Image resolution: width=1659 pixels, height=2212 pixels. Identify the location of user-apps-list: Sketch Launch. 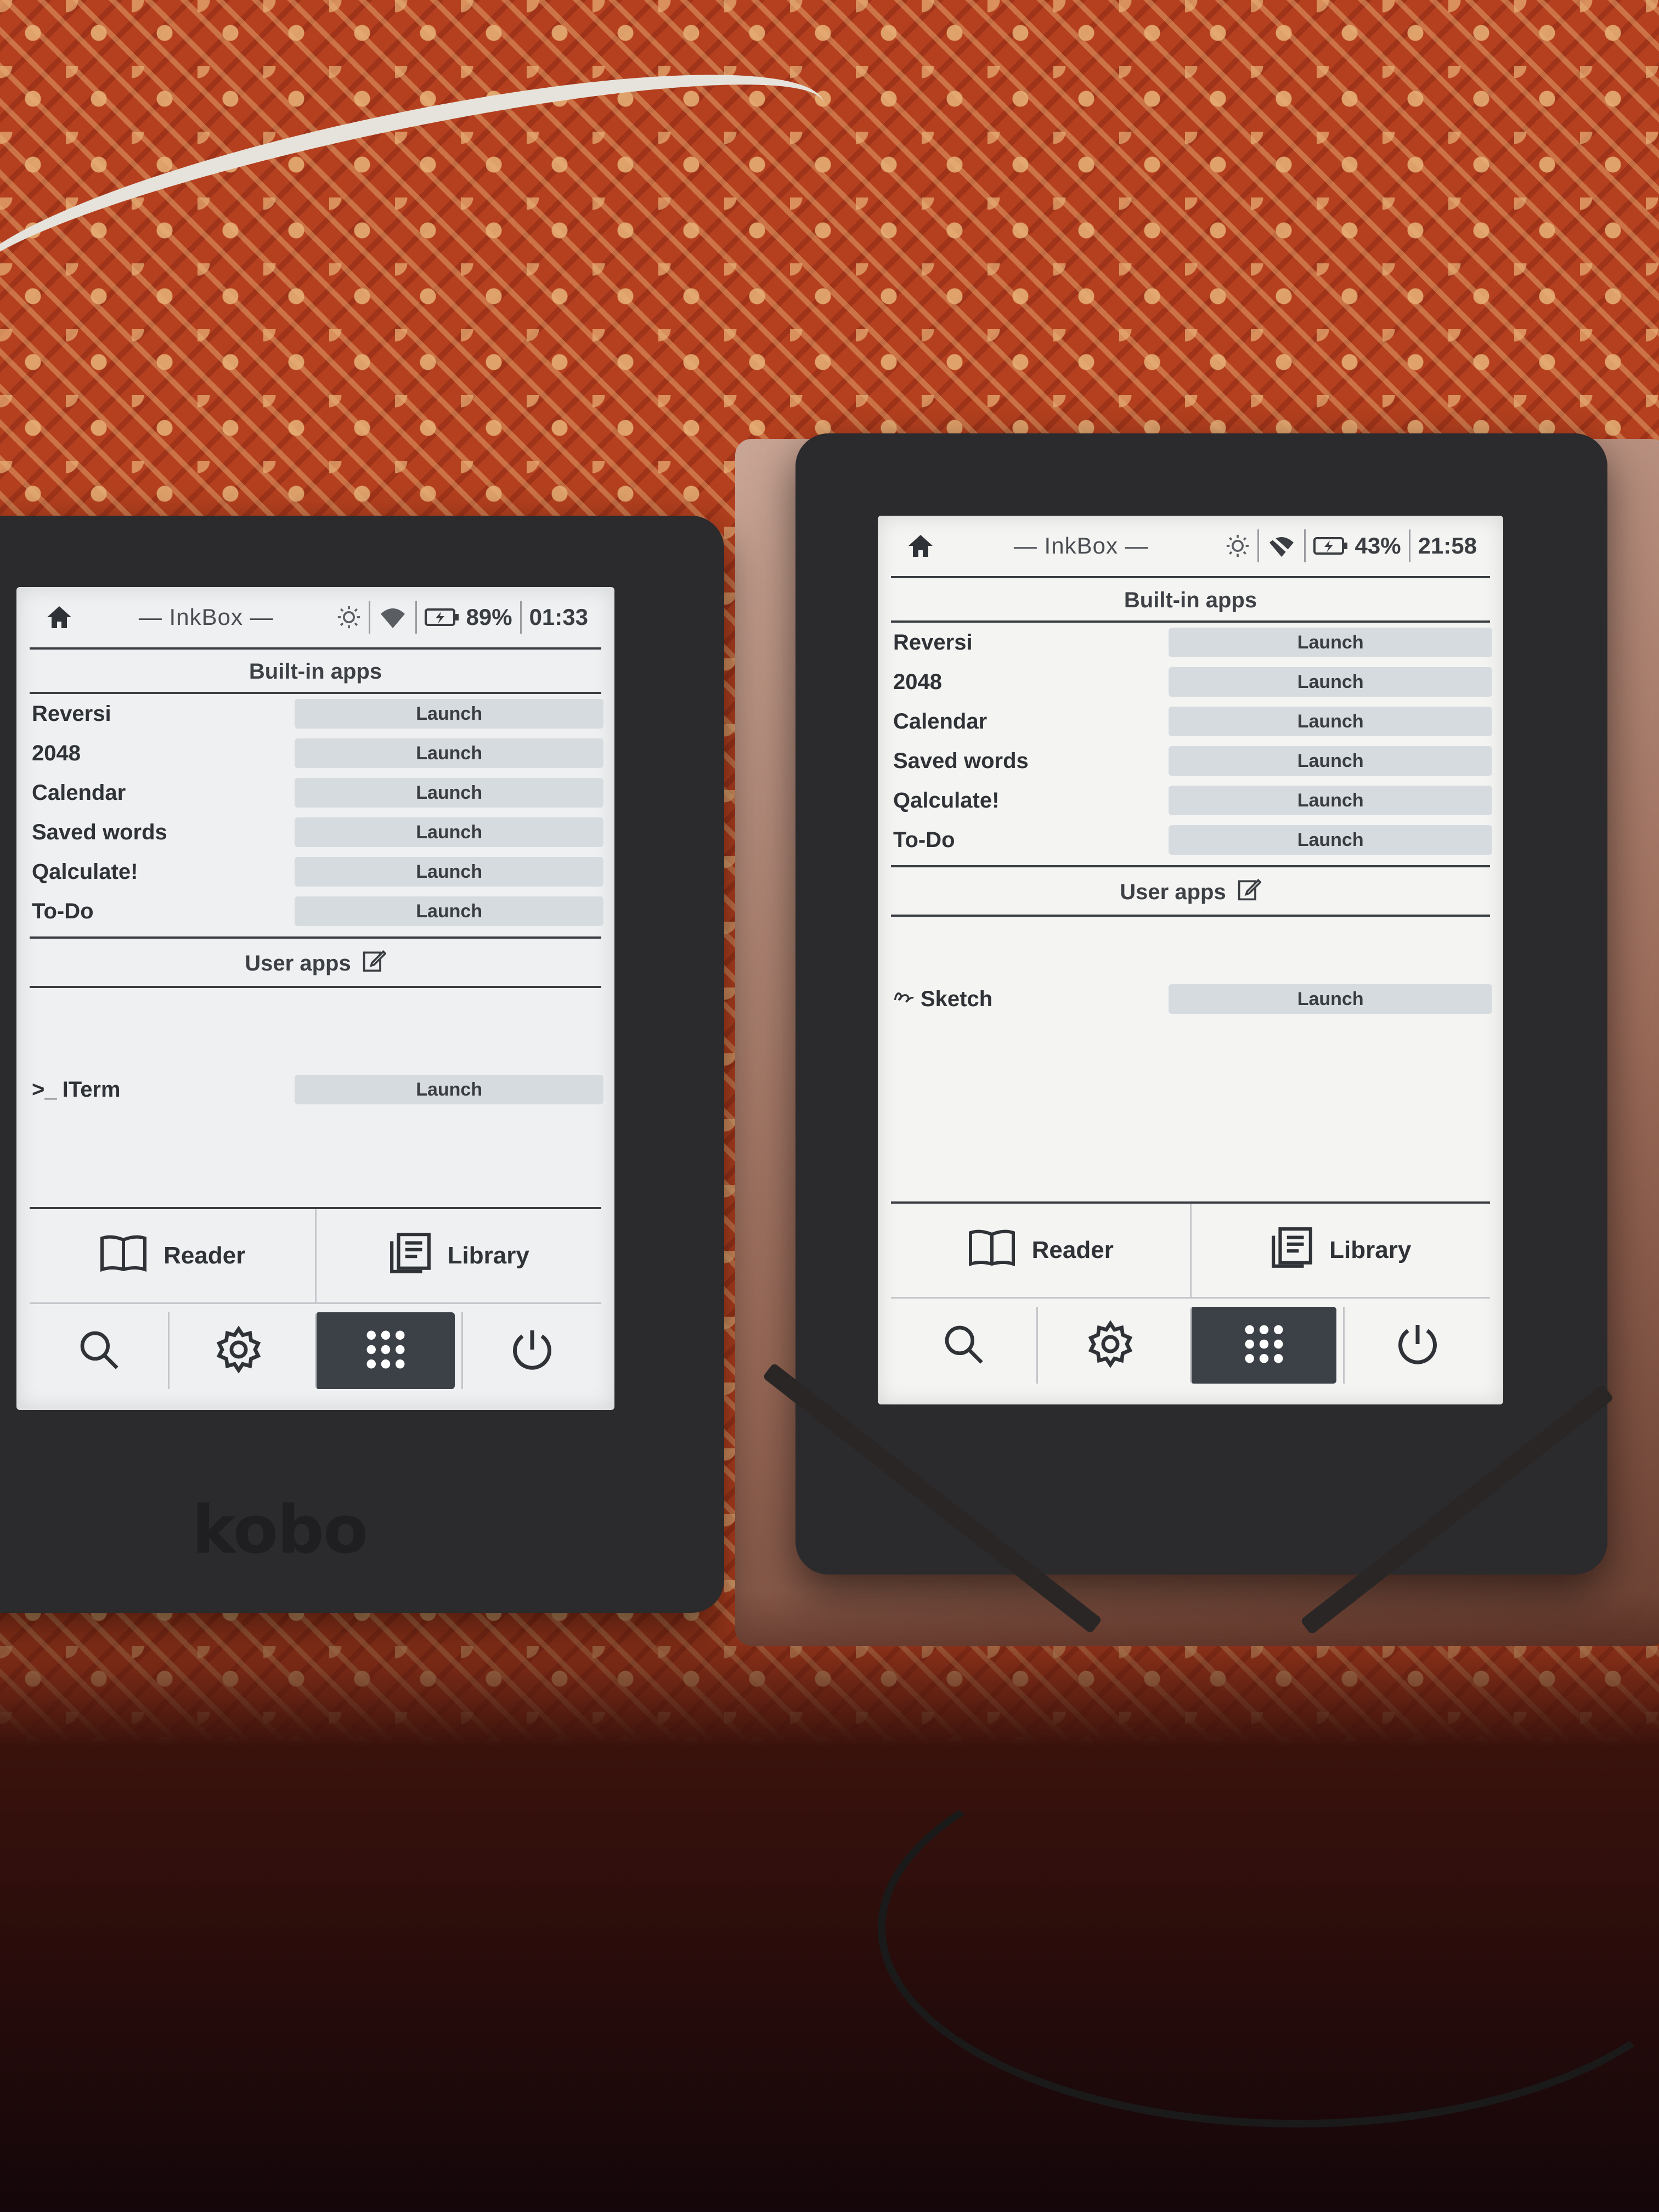
(1190, 999).